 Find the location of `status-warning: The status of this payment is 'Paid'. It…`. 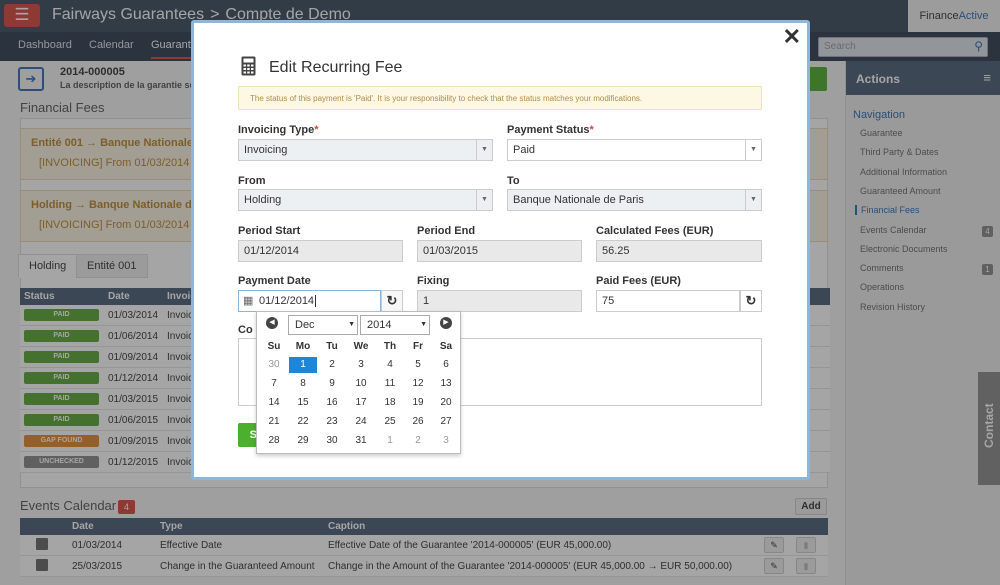

status-warning: The status of this payment is 'Paid'. It… is located at coordinates (500, 98).